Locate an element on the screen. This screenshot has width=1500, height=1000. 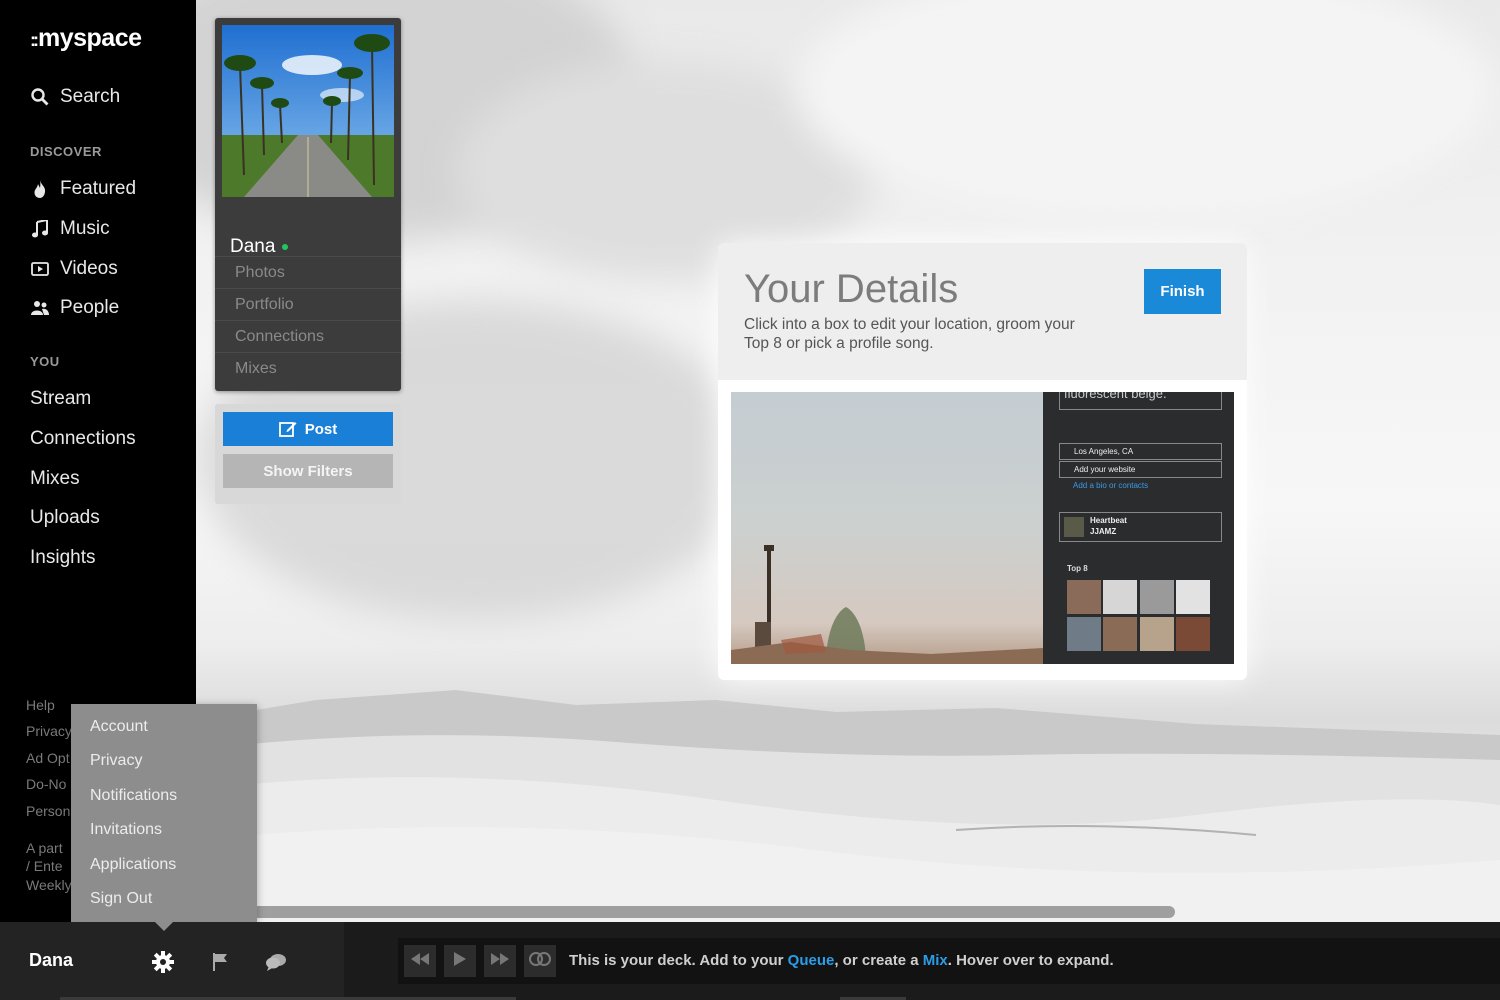
sidebar-item-people: People is located at coordinates (74, 308).